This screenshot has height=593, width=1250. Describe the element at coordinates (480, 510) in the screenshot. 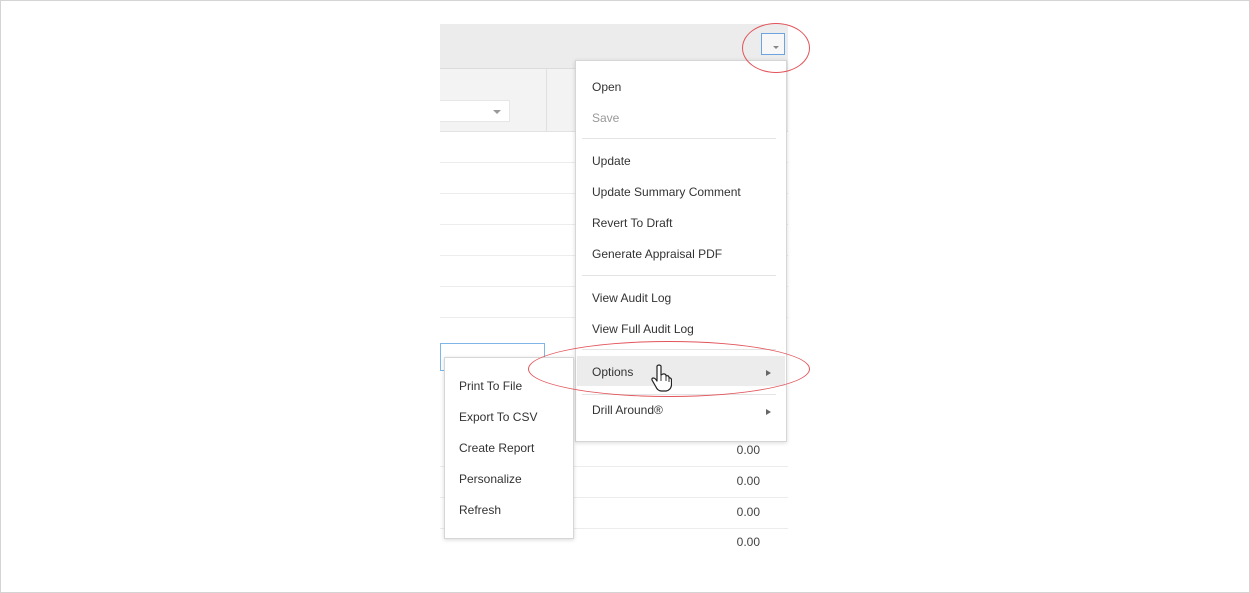

I see `submenu-item-refresh: Refresh` at that location.